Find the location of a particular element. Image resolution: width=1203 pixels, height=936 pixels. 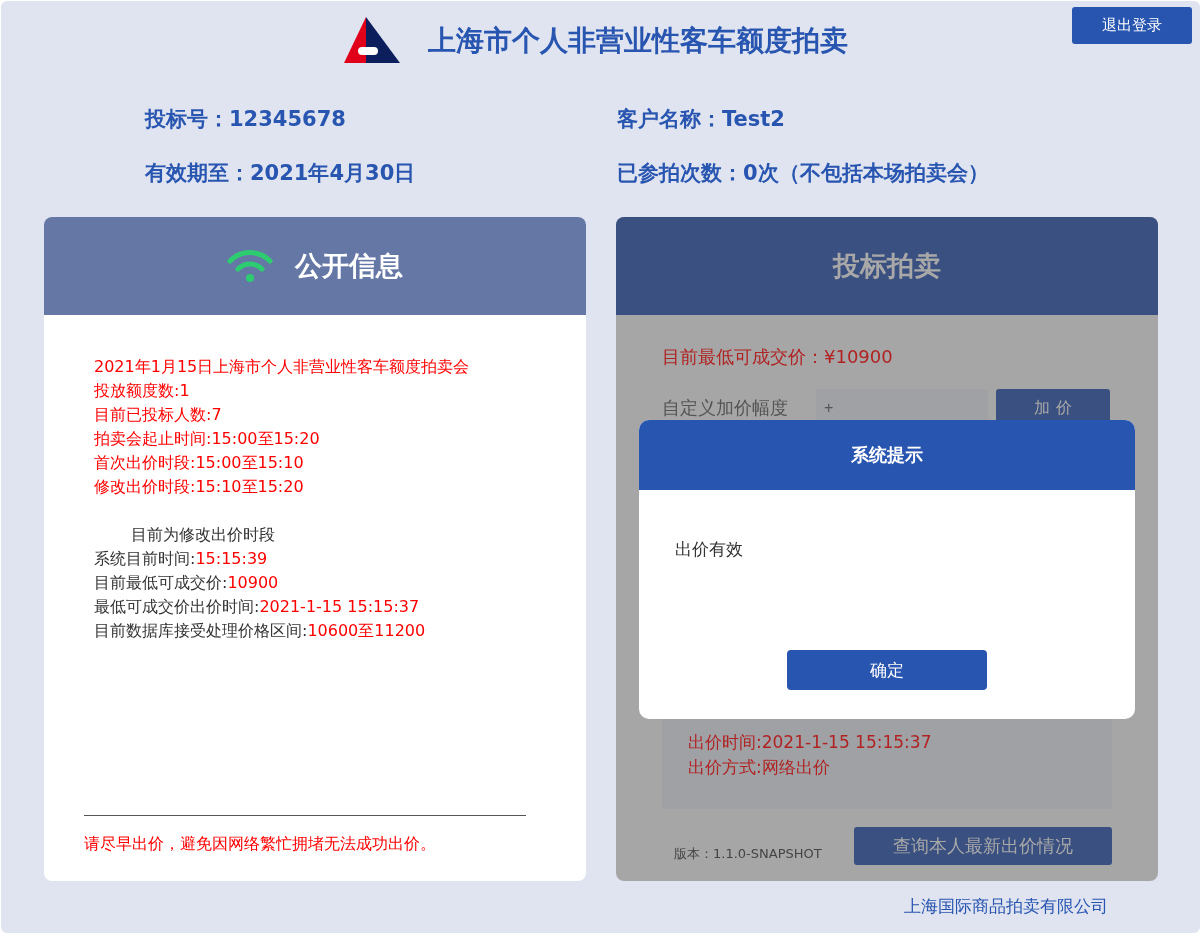

info-line: 目前数据库接受处理价格区间:10600至11200 is located at coordinates (260, 631).